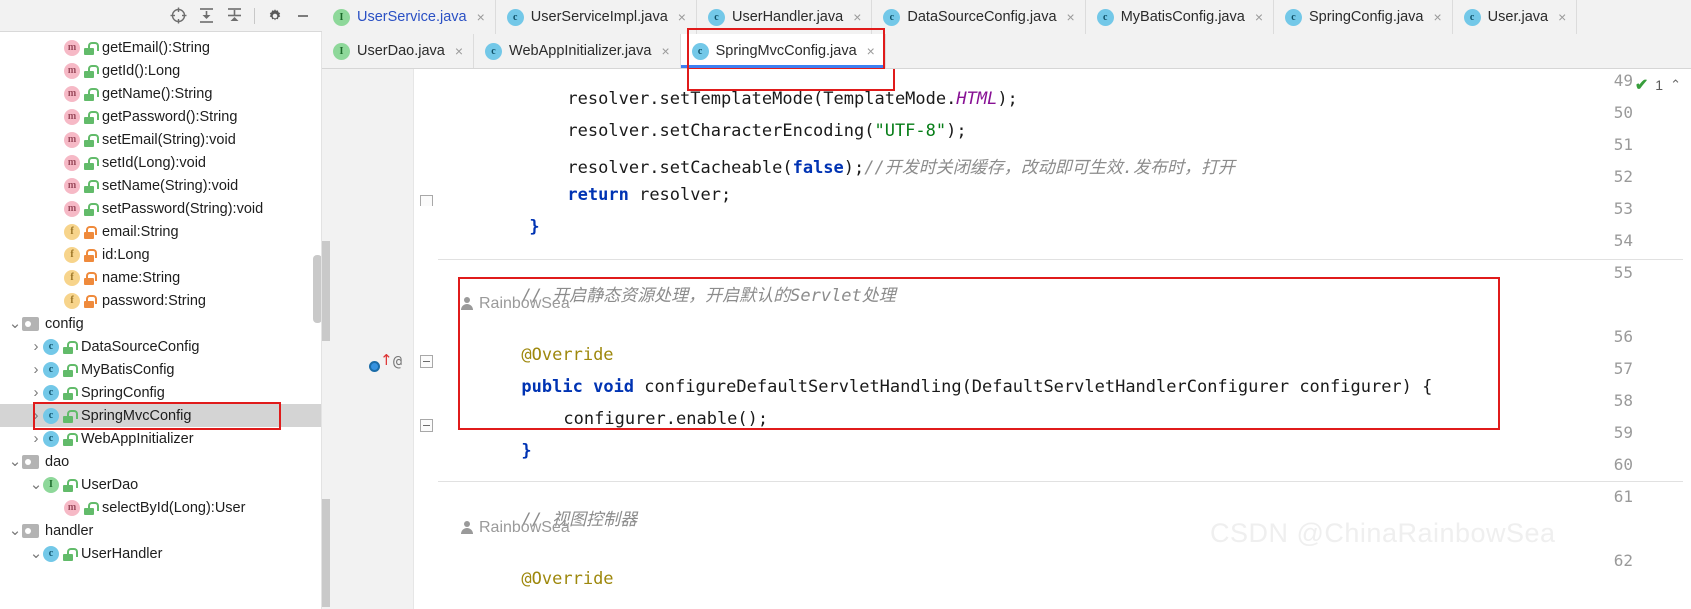  I want to click on editor-gutter, so click(368, 339).